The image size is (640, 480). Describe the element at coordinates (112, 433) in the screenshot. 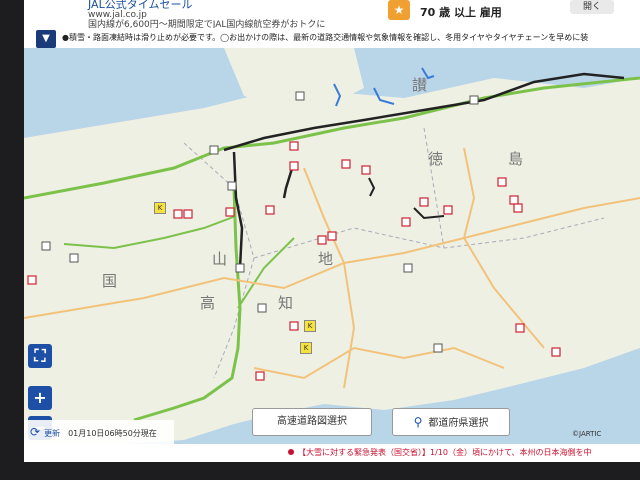

I see `update-time: 01月10日06時50分現在` at that location.